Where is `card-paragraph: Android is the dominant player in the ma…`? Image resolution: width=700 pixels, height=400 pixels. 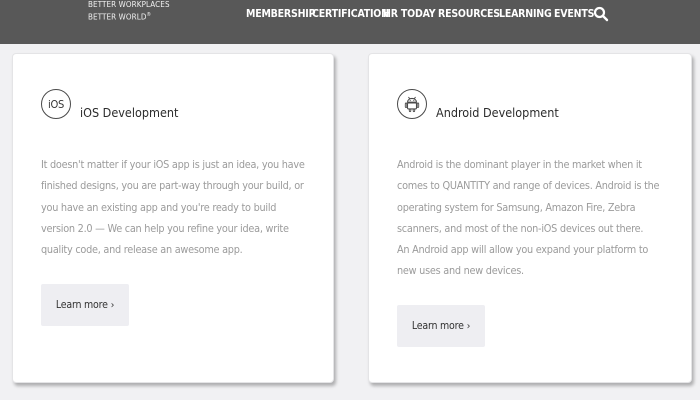 card-paragraph: Android is the dominant player in the ma… is located at coordinates (528, 196).